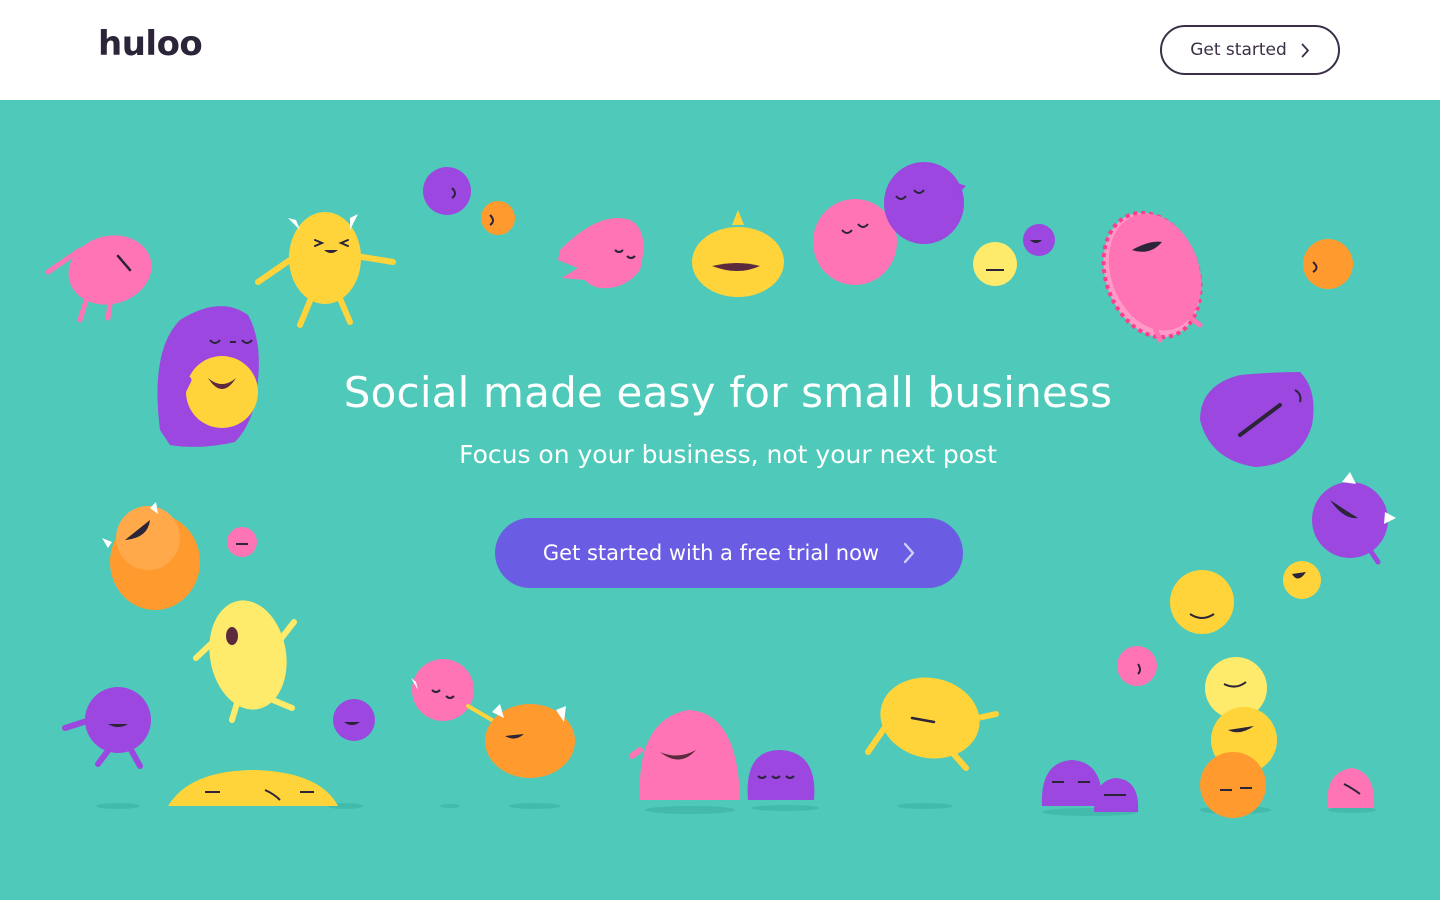  I want to click on get-started-label: Get started, so click(1238, 50).